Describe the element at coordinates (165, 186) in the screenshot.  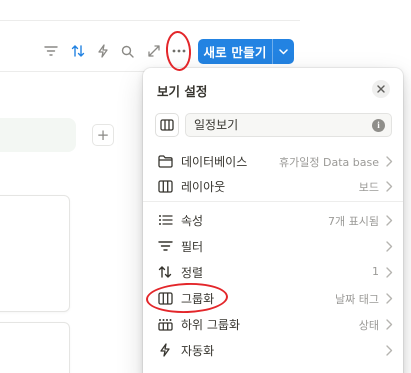
I see `board-layout-icon` at that location.